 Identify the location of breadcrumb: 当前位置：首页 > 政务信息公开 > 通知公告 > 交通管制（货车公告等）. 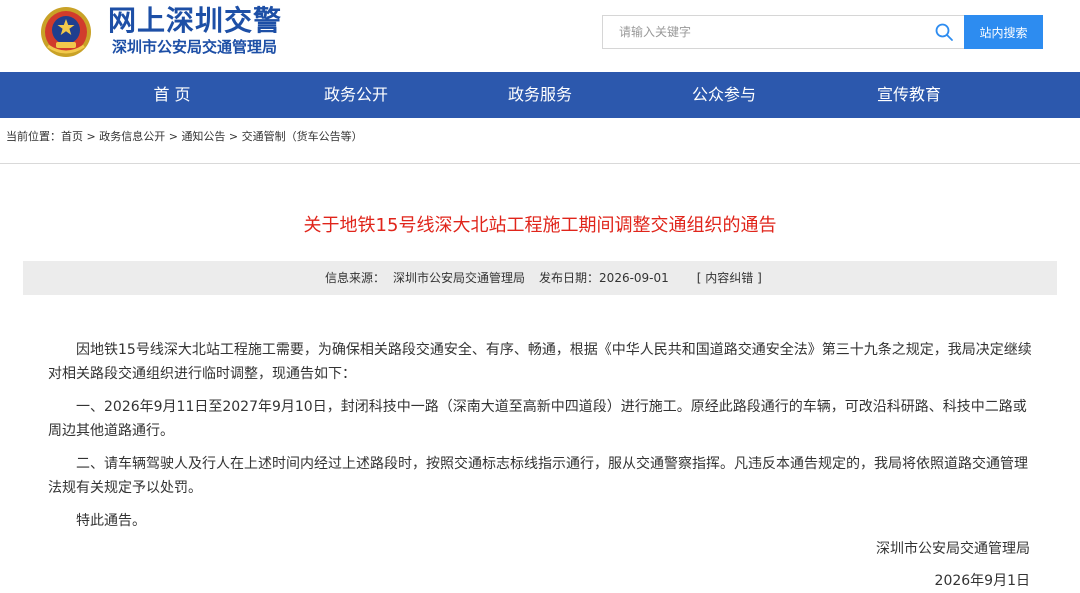
(184, 137).